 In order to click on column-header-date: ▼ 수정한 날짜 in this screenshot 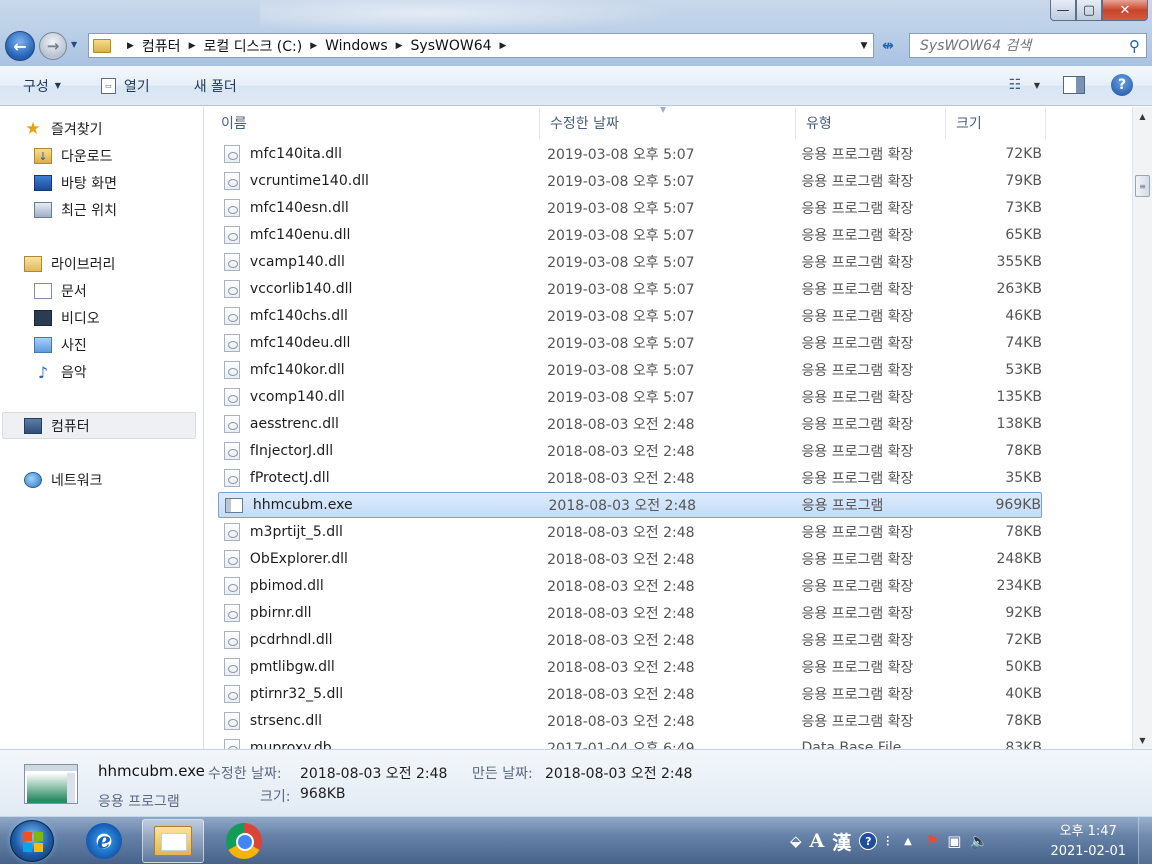, I will do `click(668, 123)`.